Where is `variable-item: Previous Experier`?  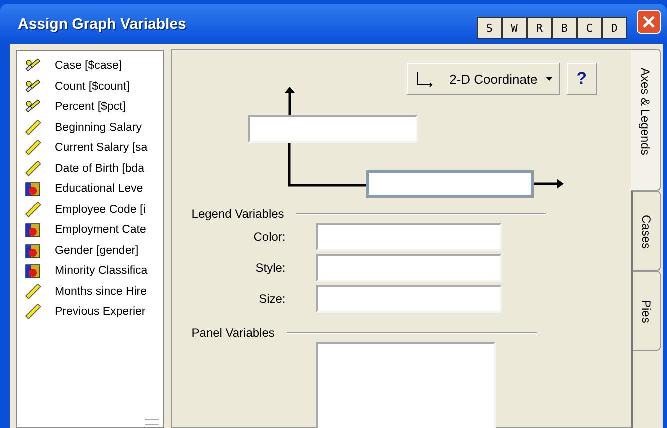 variable-item: Previous Experier is located at coordinates (94, 312).